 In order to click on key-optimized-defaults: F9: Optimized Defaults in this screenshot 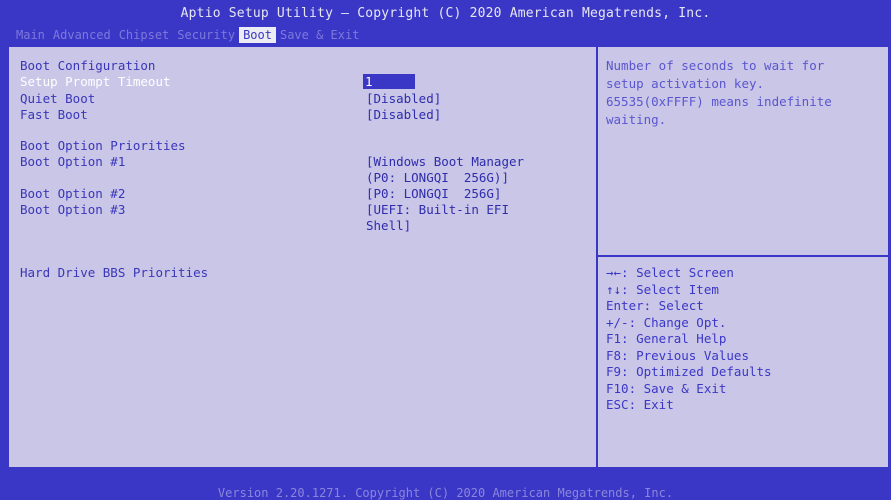, I will do `click(689, 371)`.